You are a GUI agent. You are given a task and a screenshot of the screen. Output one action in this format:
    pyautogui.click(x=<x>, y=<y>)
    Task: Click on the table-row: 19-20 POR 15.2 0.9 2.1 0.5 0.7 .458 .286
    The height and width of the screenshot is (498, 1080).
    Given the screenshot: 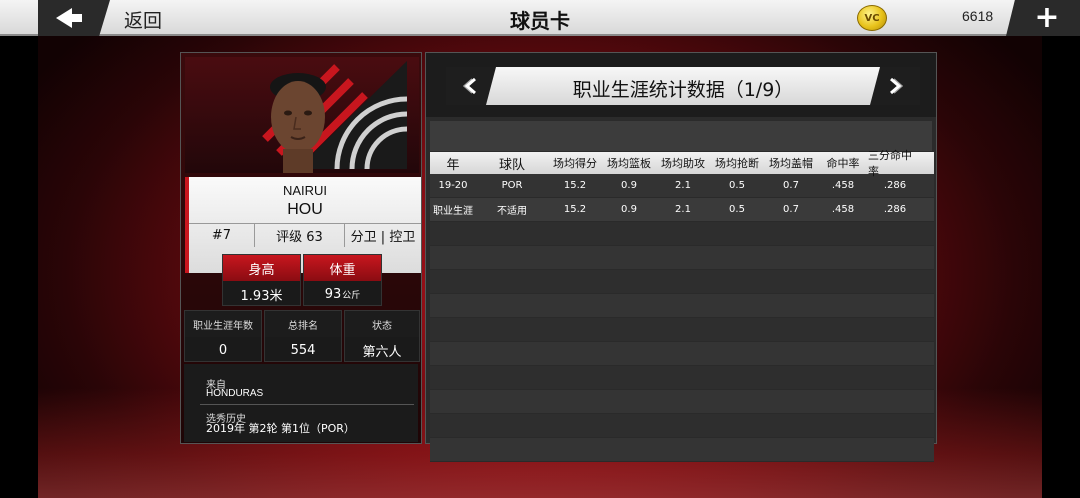 What is the action you would take?
    pyautogui.click(x=682, y=186)
    